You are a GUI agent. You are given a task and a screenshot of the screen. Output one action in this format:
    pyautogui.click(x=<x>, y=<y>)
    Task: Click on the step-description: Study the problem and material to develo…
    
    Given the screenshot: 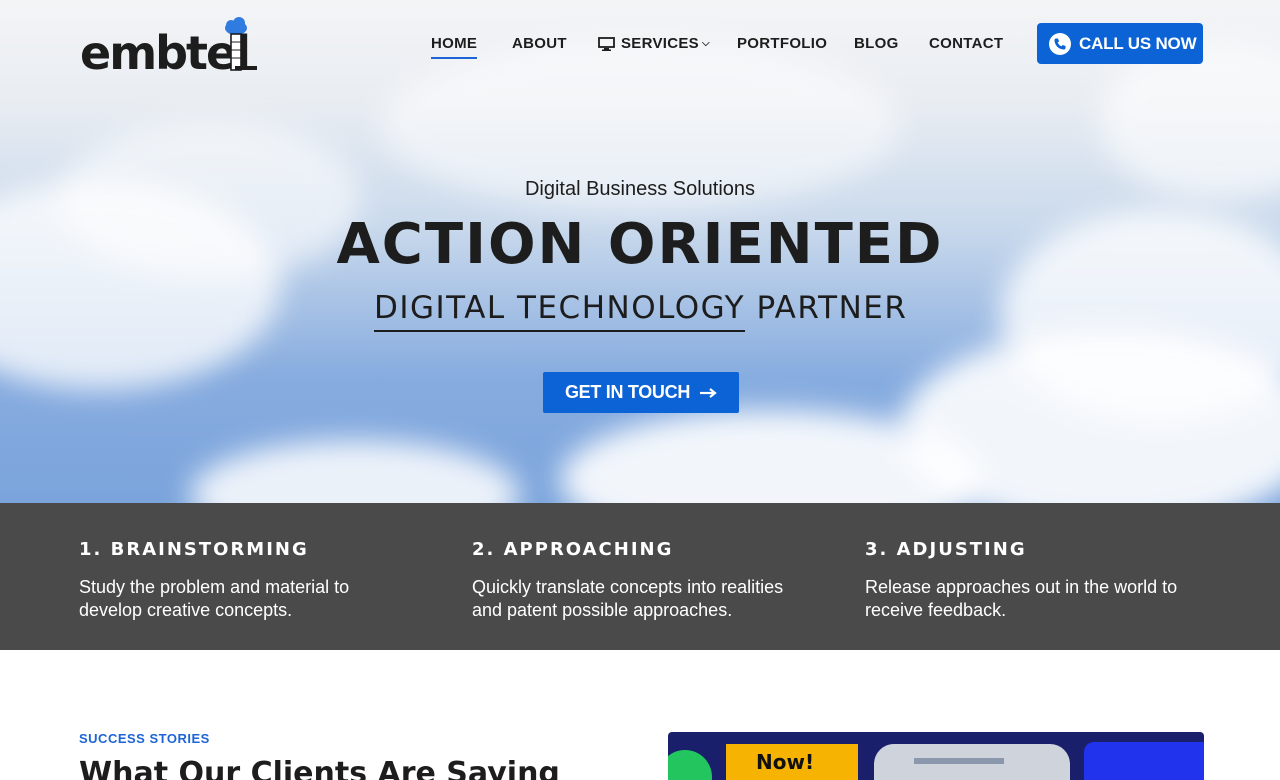 What is the action you would take?
    pyautogui.click(x=249, y=599)
    